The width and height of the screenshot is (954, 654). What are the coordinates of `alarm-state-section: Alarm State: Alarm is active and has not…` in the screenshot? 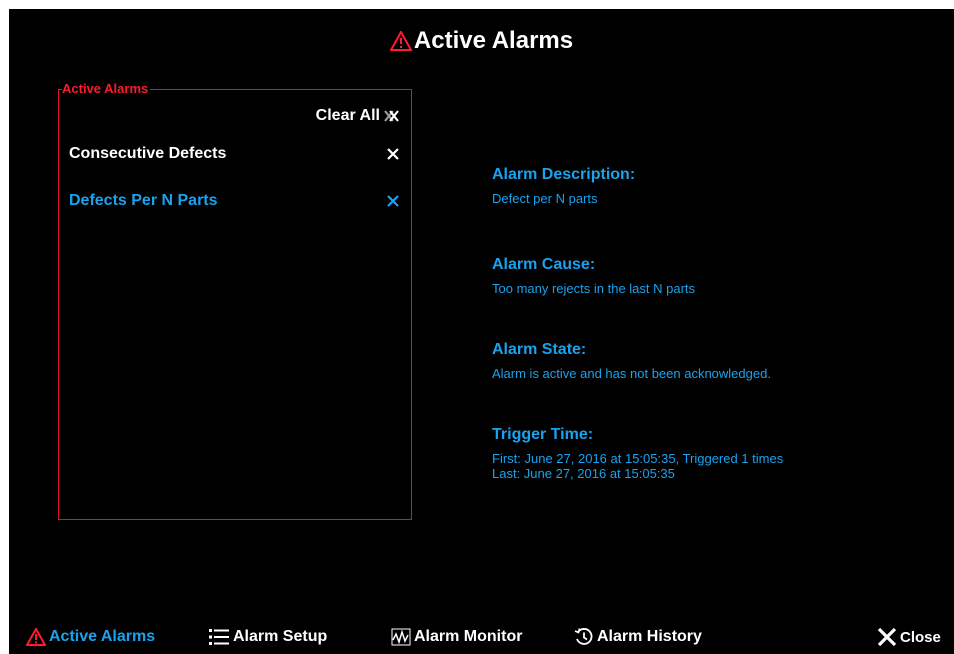 It's located at (631, 360).